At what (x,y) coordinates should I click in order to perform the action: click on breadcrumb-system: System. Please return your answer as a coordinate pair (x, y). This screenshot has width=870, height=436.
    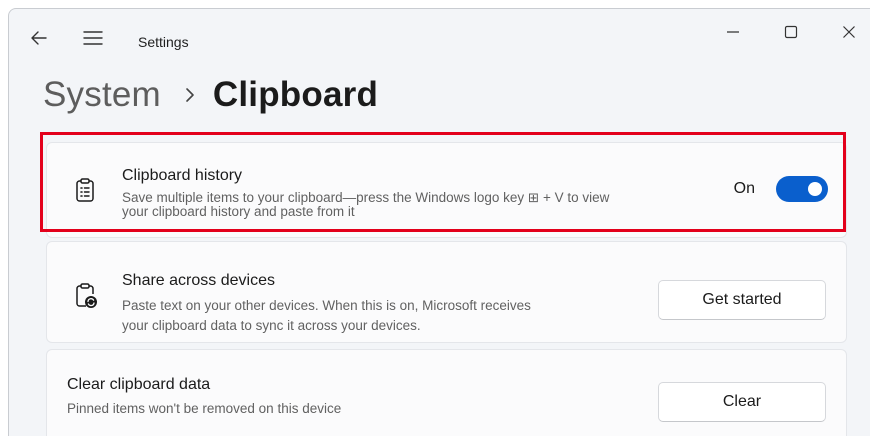
    Looking at the image, I should click on (102, 95).